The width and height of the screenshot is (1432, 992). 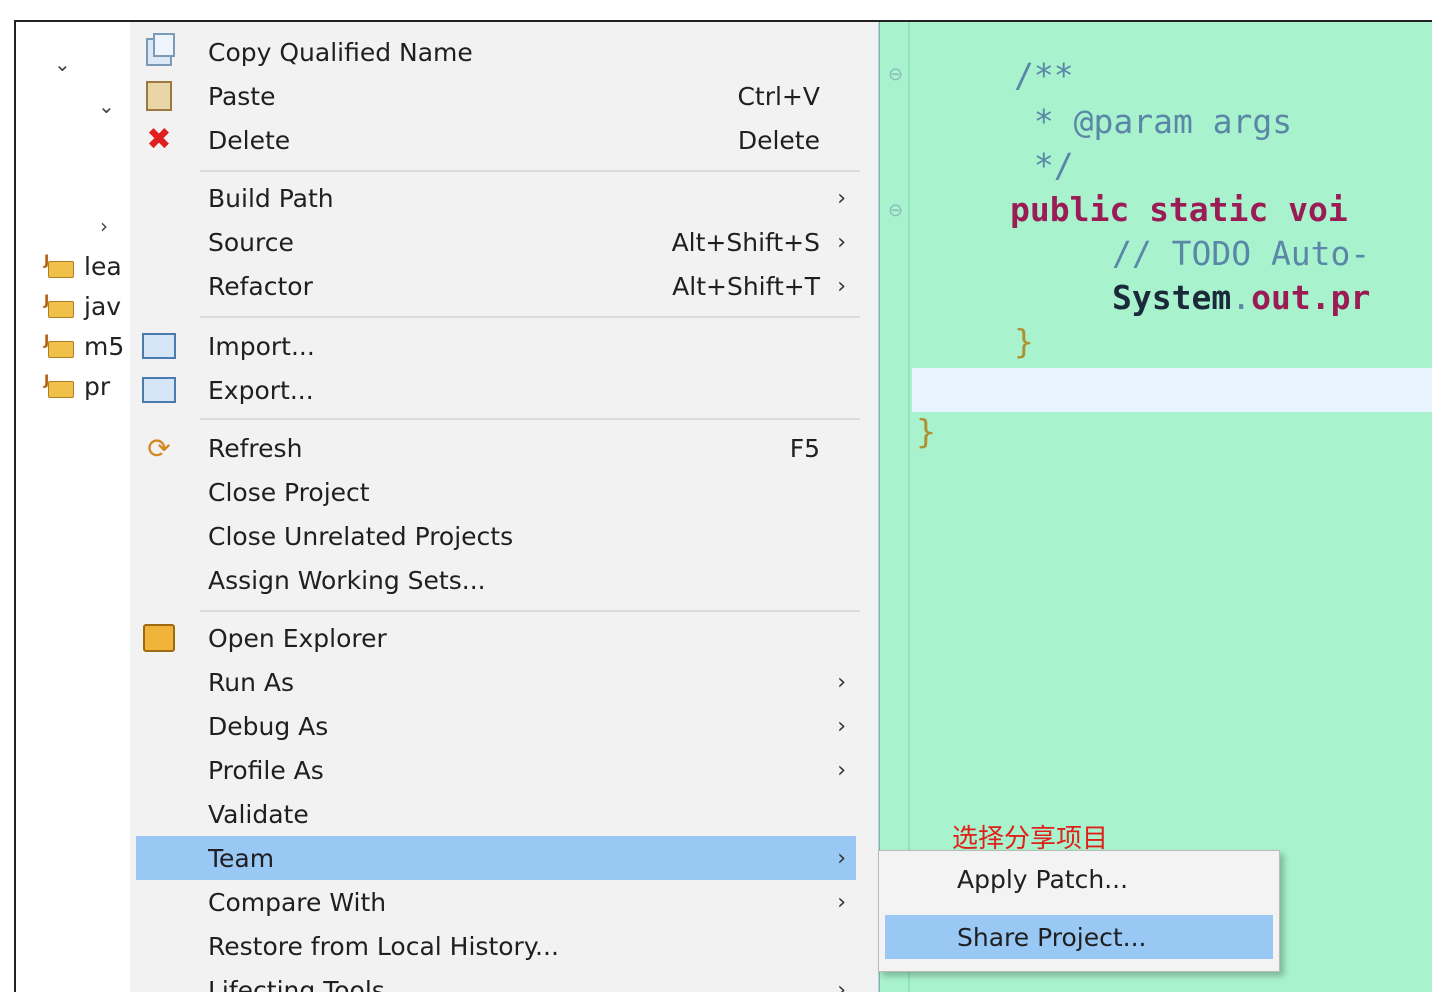 What do you see at coordinates (496, 814) in the screenshot?
I see `menu-item-validate: Validate` at bounding box center [496, 814].